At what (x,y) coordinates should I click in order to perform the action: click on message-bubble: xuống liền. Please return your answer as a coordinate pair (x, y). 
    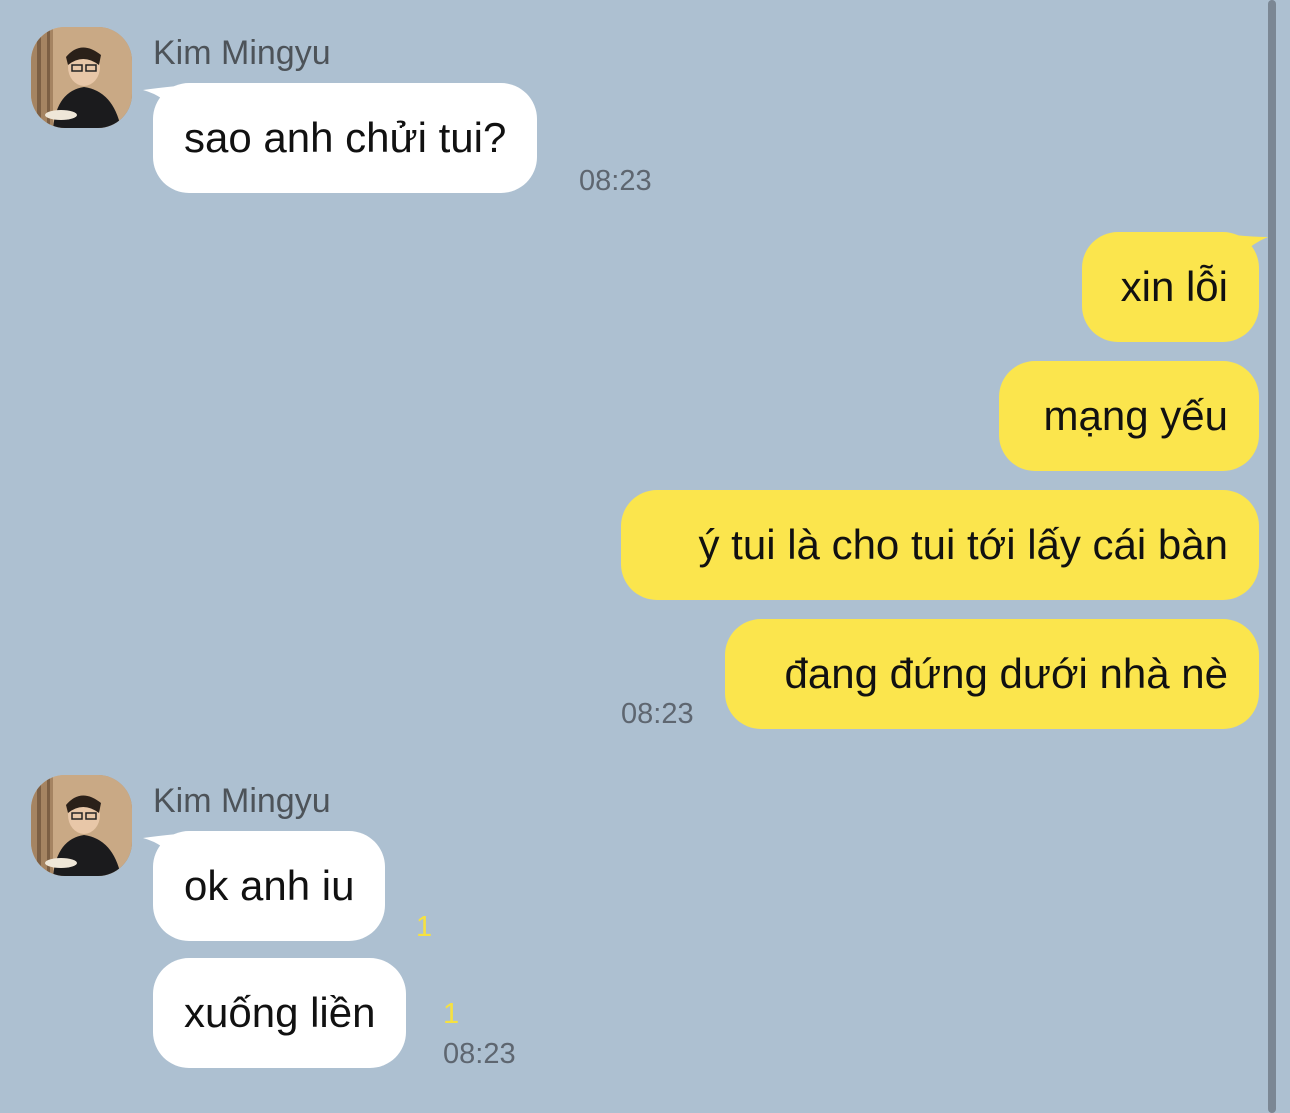
    Looking at the image, I should click on (280, 1013).